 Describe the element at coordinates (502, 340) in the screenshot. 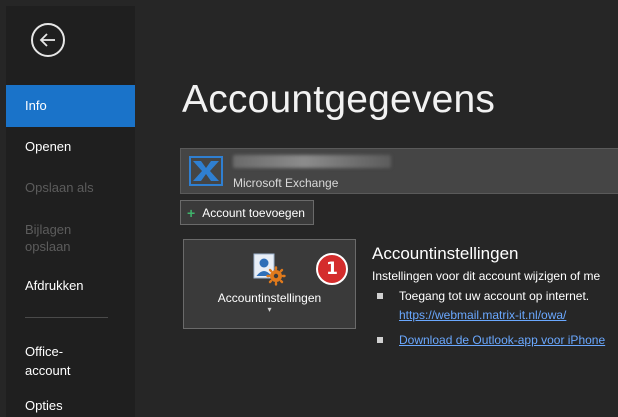

I see `outlook-app-download-link: Download de Outlook-app voor iPhone` at that location.